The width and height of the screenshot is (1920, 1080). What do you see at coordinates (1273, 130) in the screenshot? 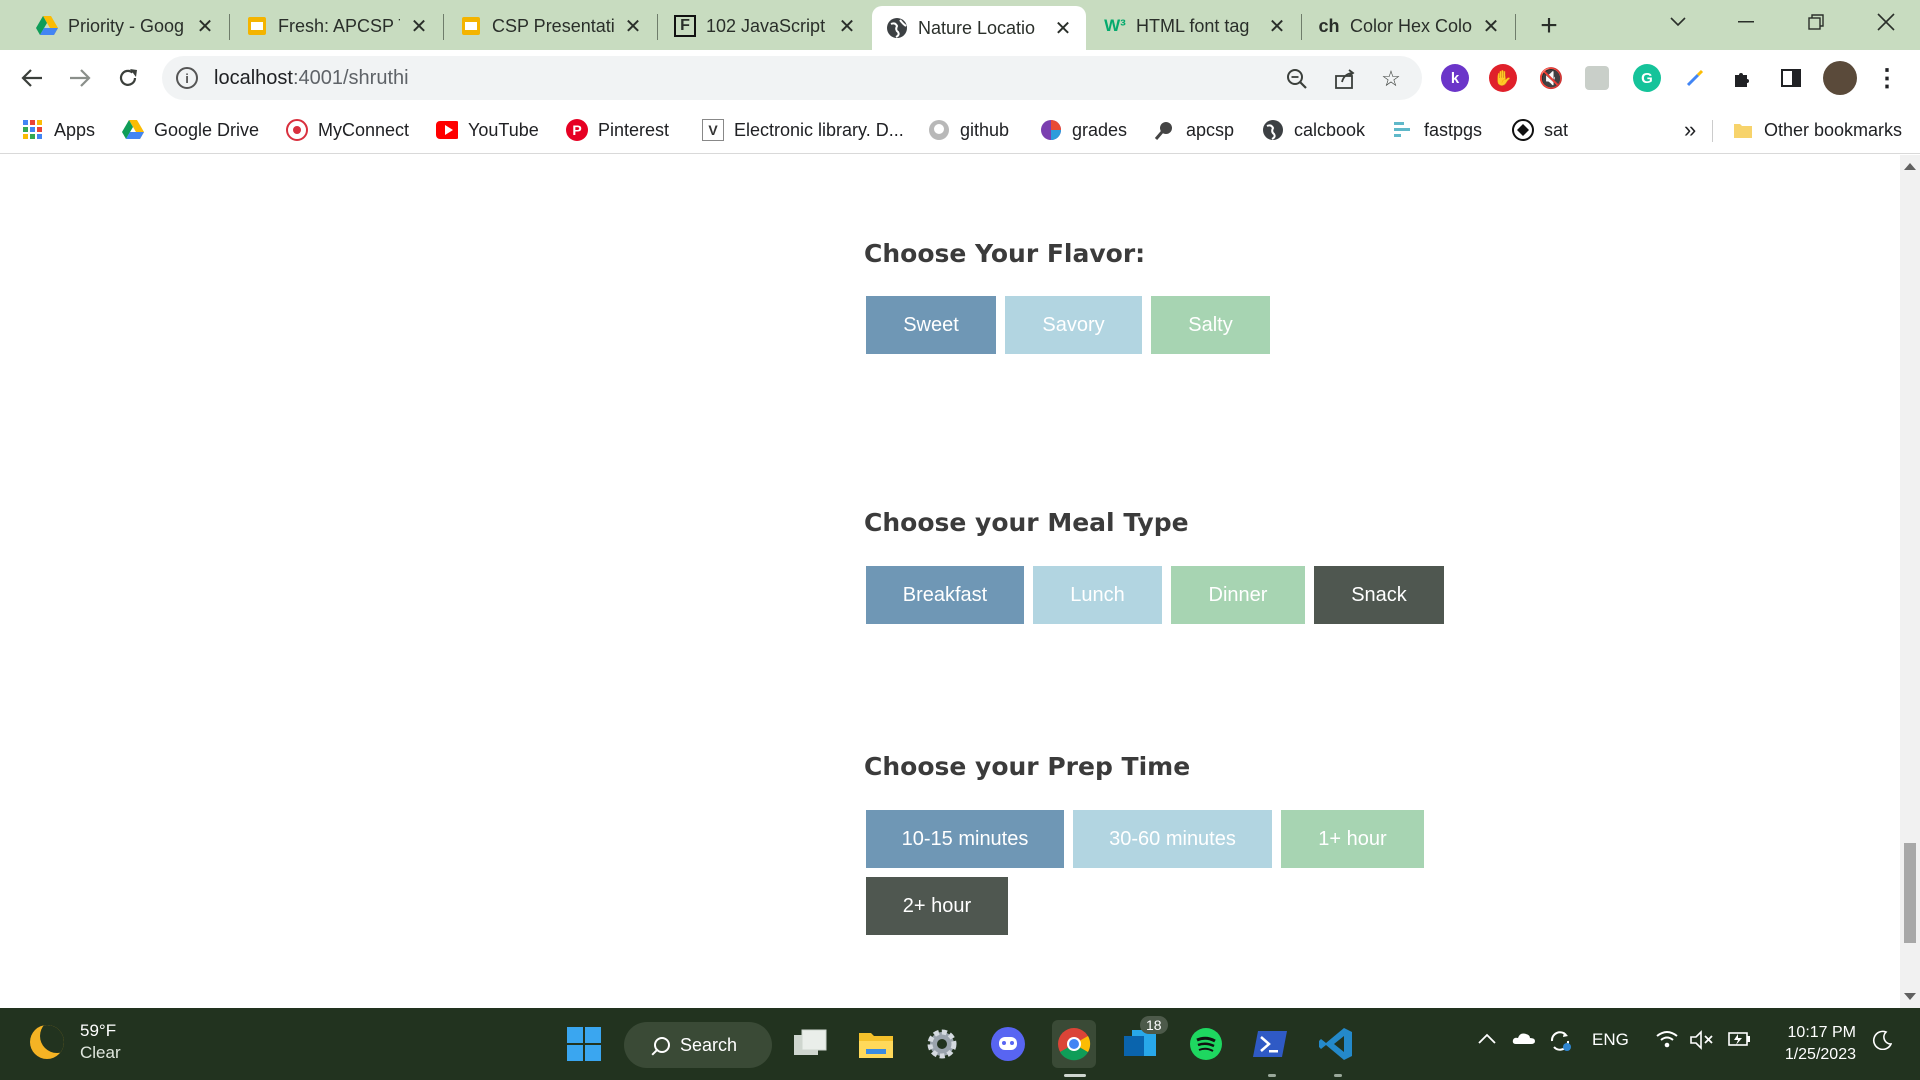
I see `globe-icon` at bounding box center [1273, 130].